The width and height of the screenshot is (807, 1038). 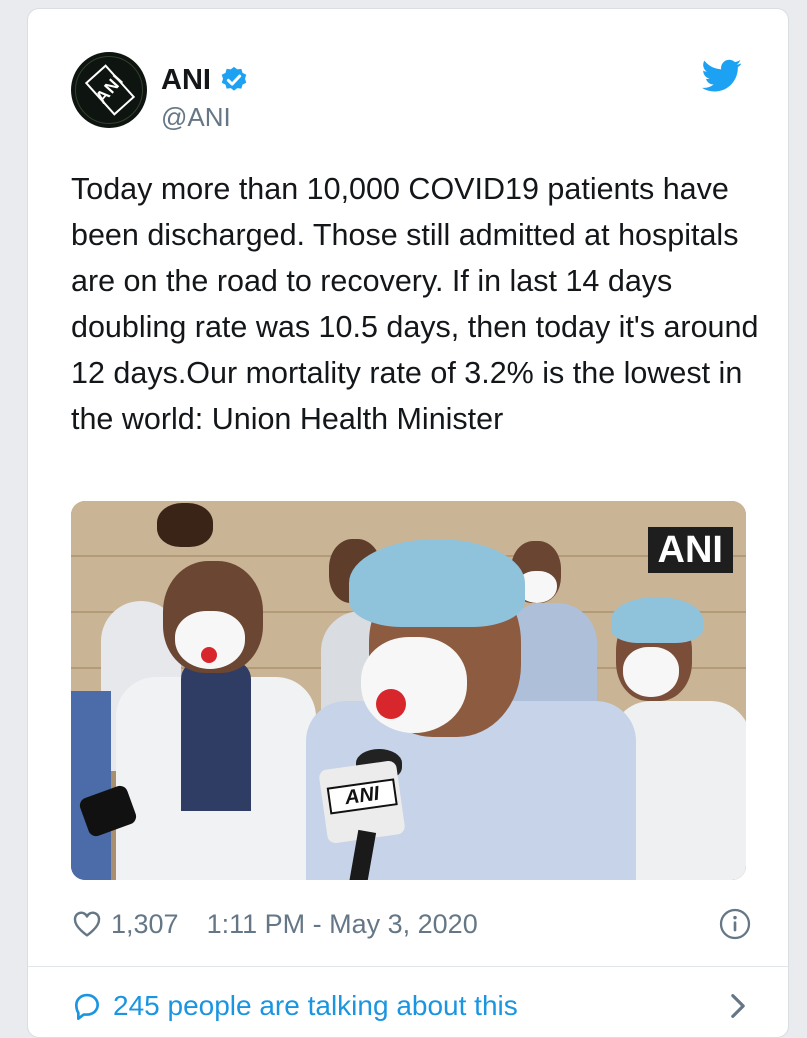 I want to click on conversation-link: 245 people are talking about this, so click(x=411, y=1006).